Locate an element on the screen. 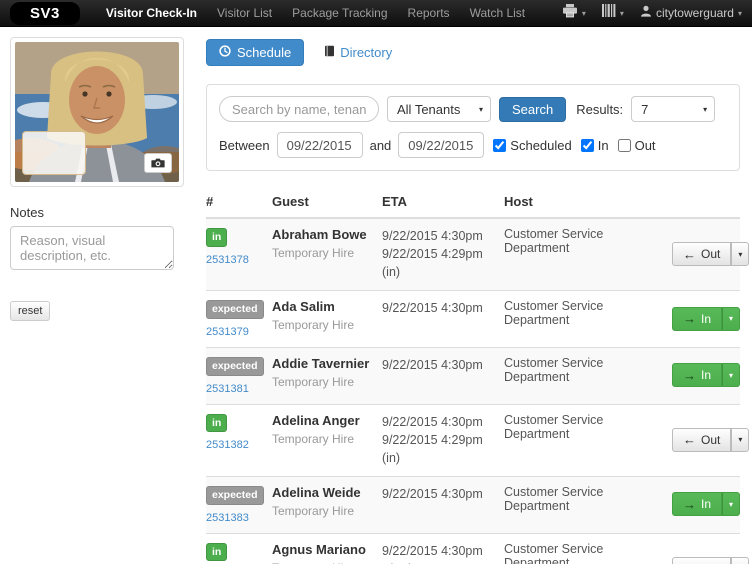 The image size is (752, 564). tenant-select: All Tenants ▾ is located at coordinates (439, 109).